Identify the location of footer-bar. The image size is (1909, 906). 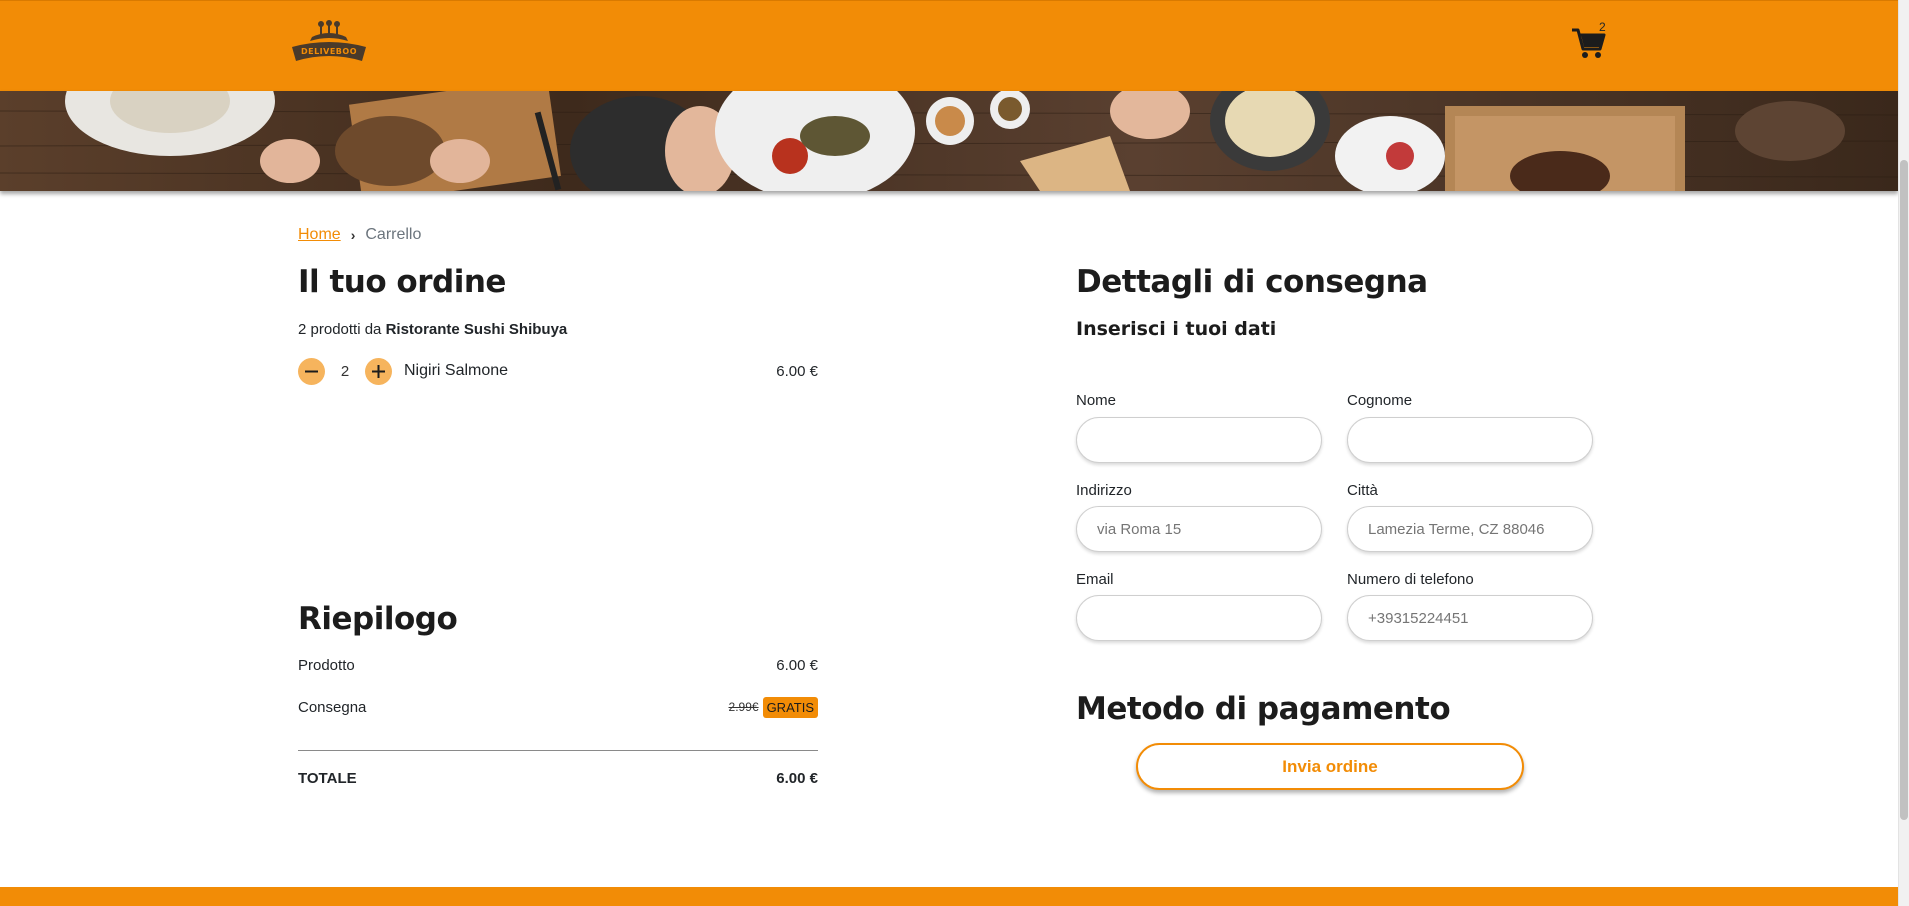
(949, 896).